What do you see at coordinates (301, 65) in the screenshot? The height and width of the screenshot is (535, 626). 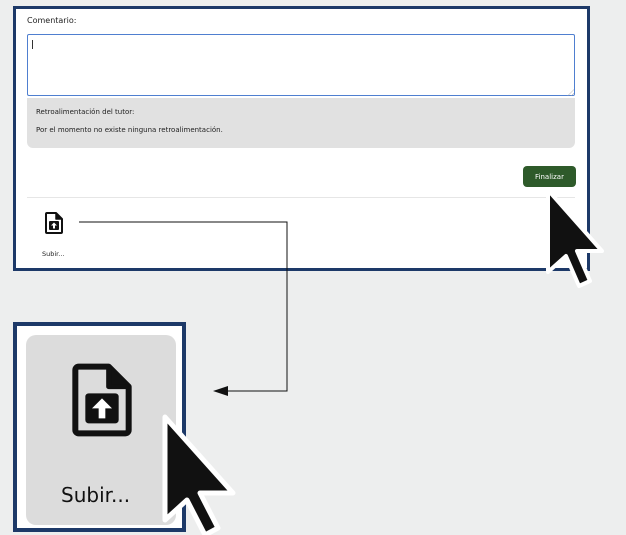 I see `comment-textarea` at bounding box center [301, 65].